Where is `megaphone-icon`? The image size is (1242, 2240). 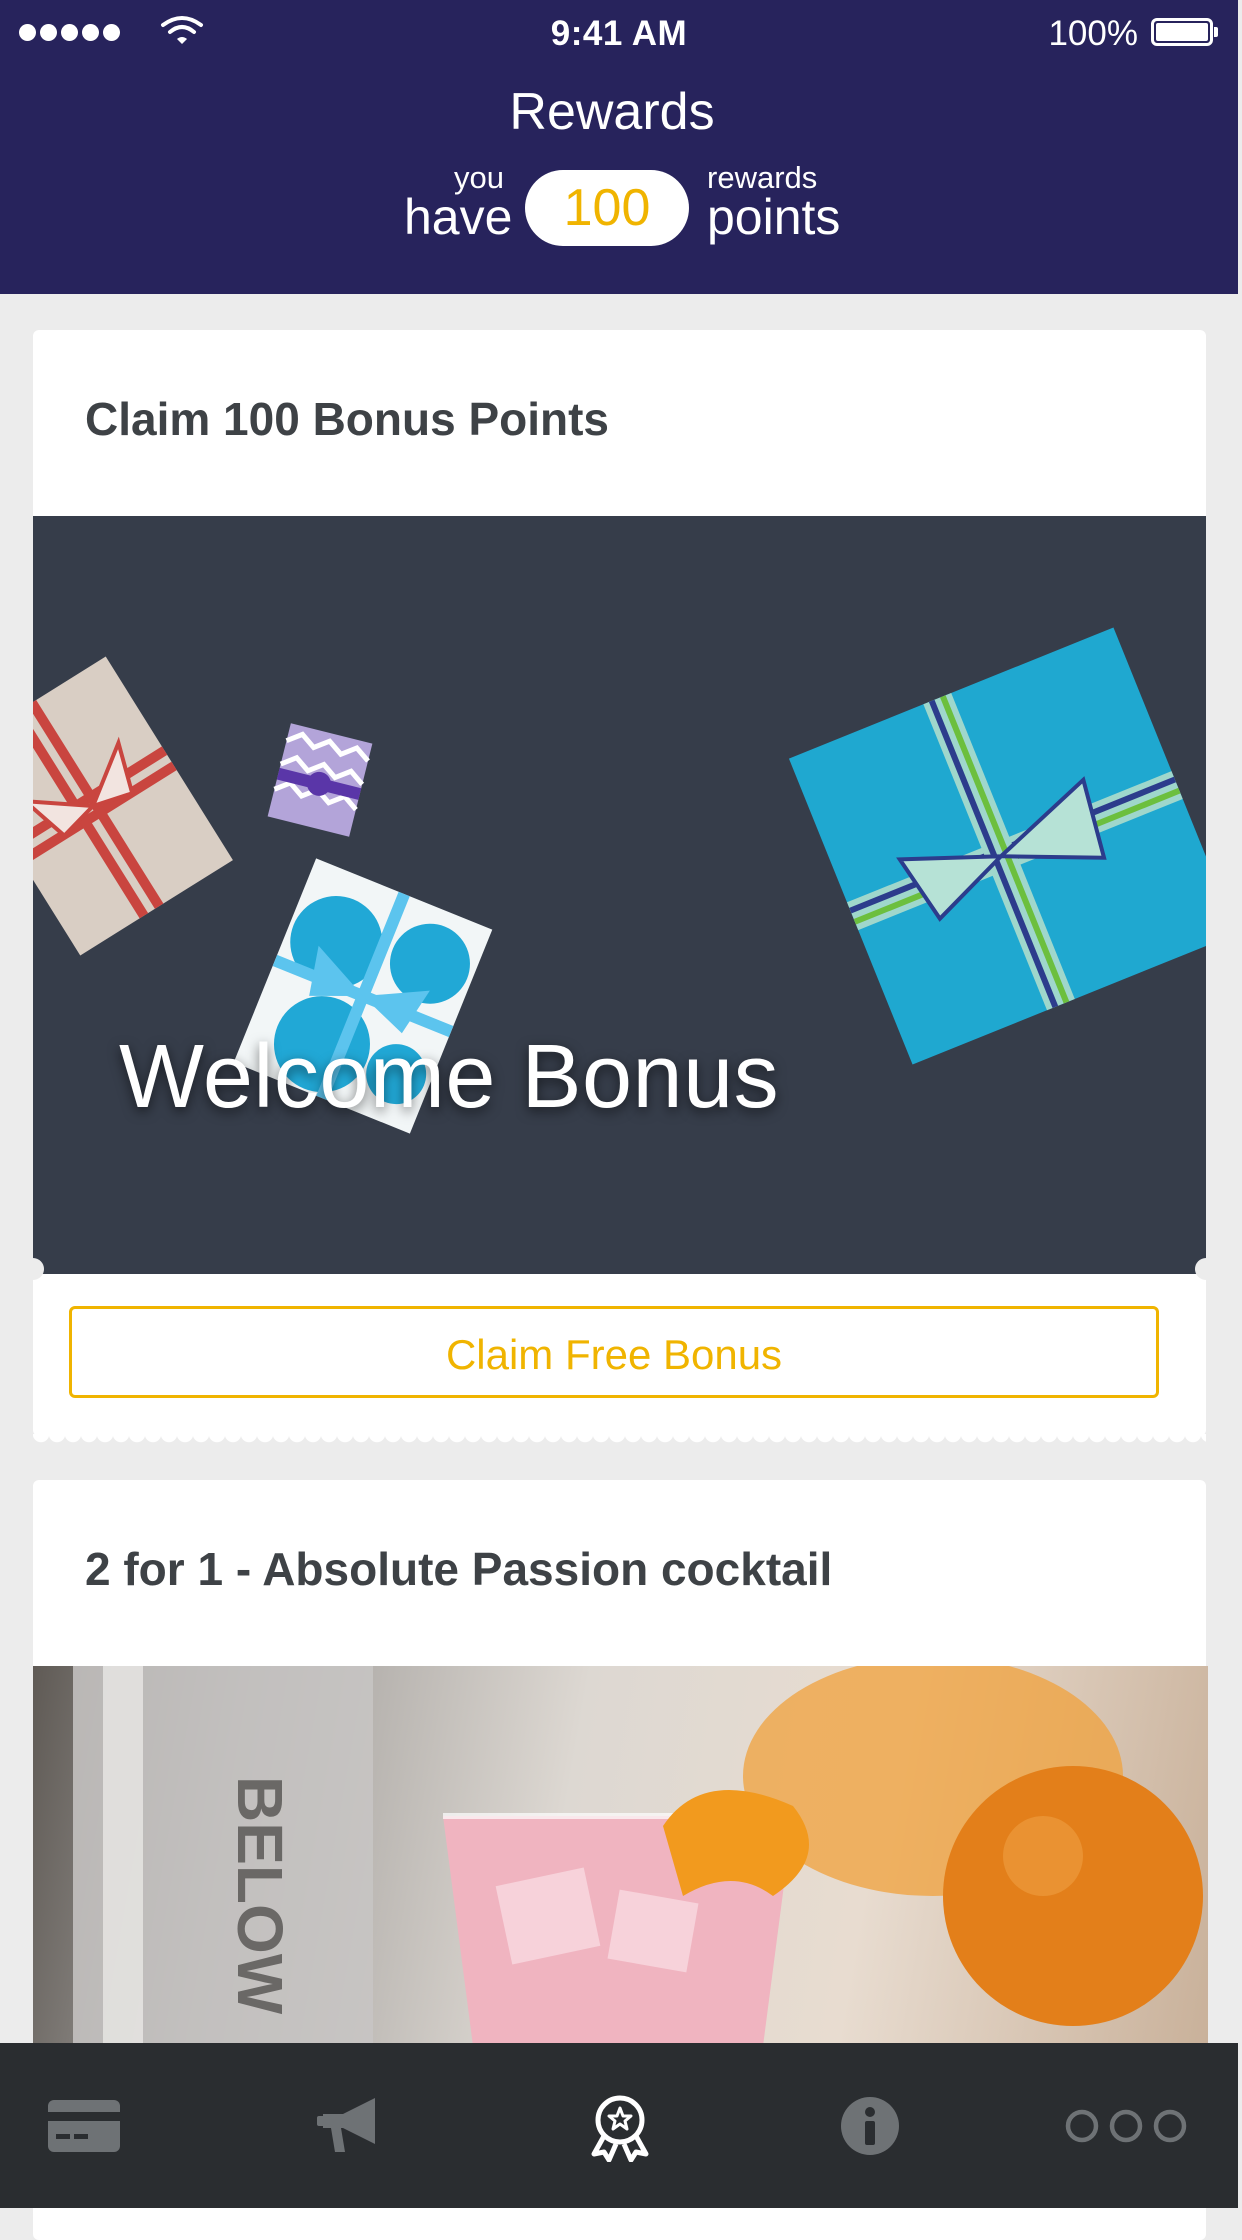
megaphone-icon is located at coordinates (346, 2124).